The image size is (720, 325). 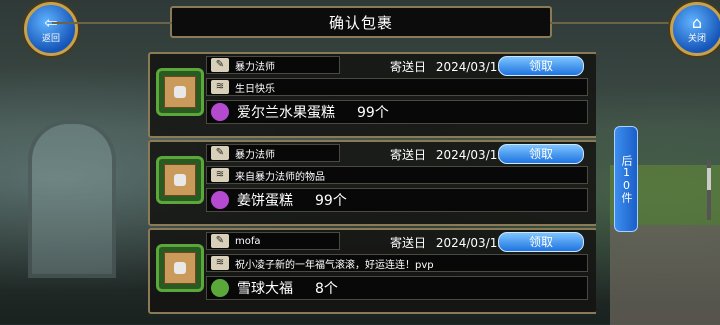 I want to click on window-title-text: 确认包裹, so click(x=360, y=22).